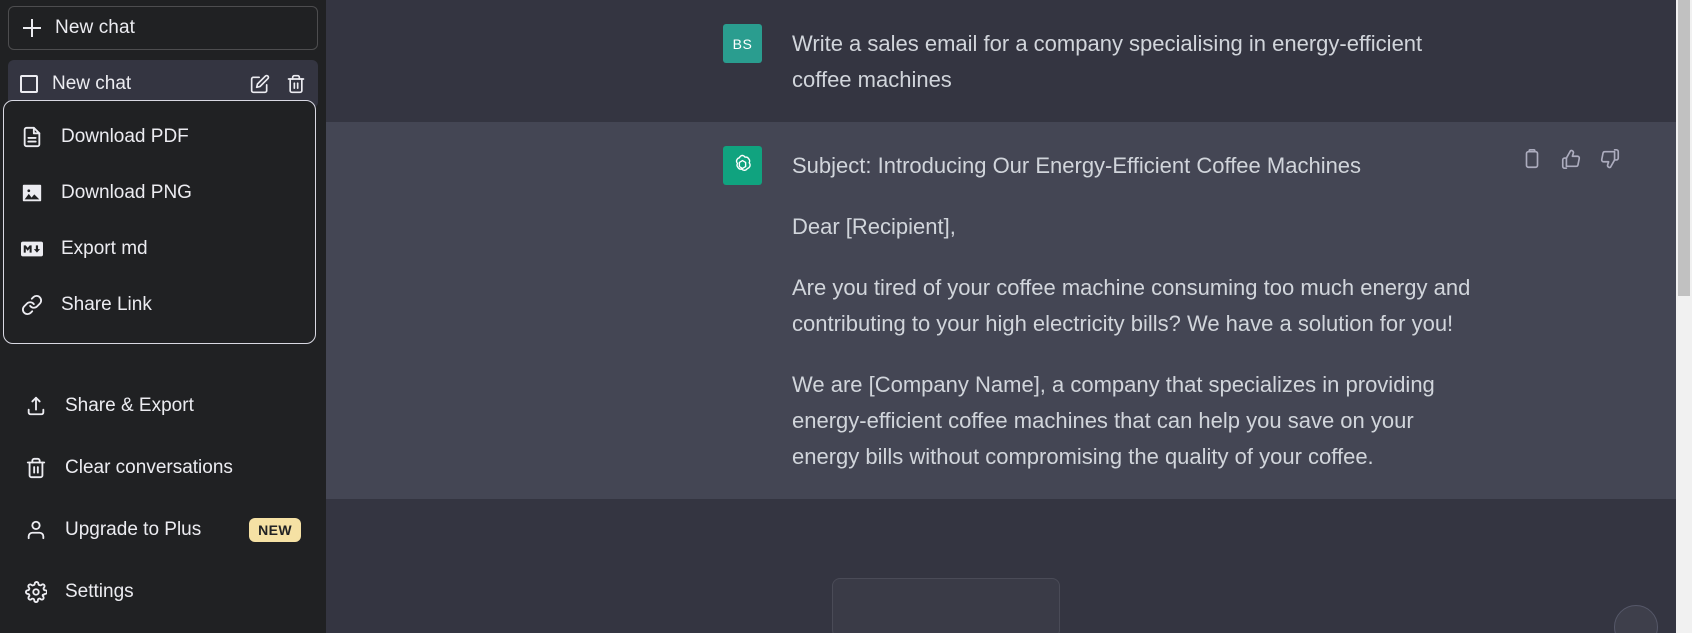  I want to click on sidebar-item-label: Settings, so click(99, 591).